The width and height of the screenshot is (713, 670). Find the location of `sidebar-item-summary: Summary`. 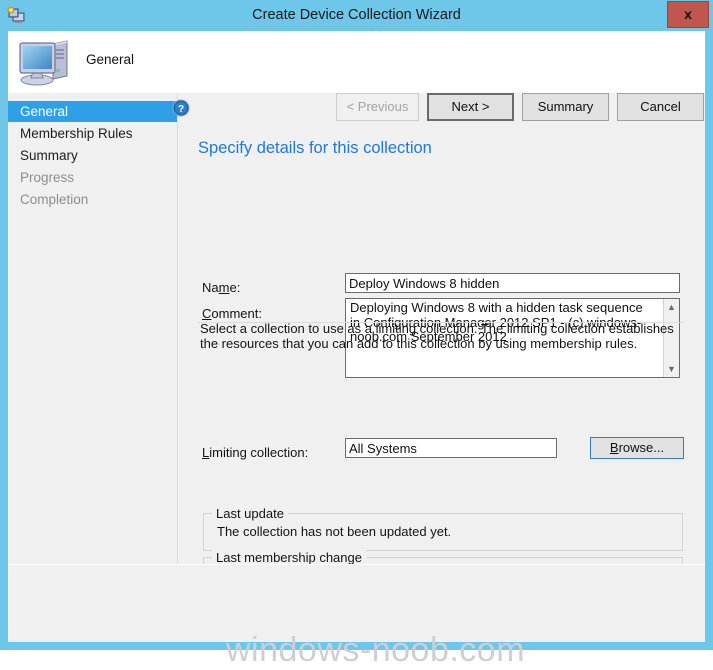

sidebar-item-summary: Summary is located at coordinates (92, 155).